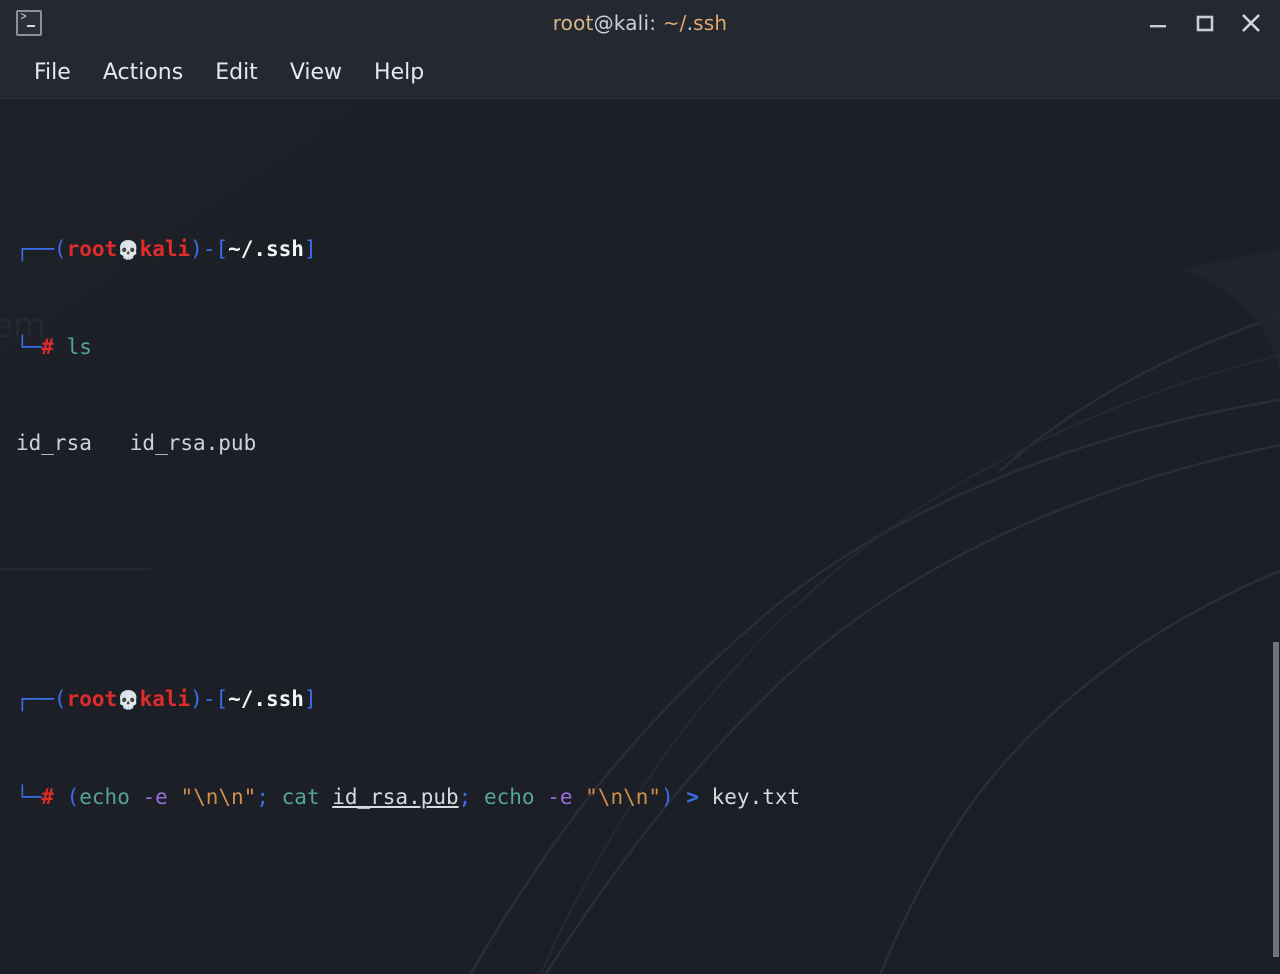 The height and width of the screenshot is (974, 1280). I want to click on maximize-icon, so click(1205, 23).